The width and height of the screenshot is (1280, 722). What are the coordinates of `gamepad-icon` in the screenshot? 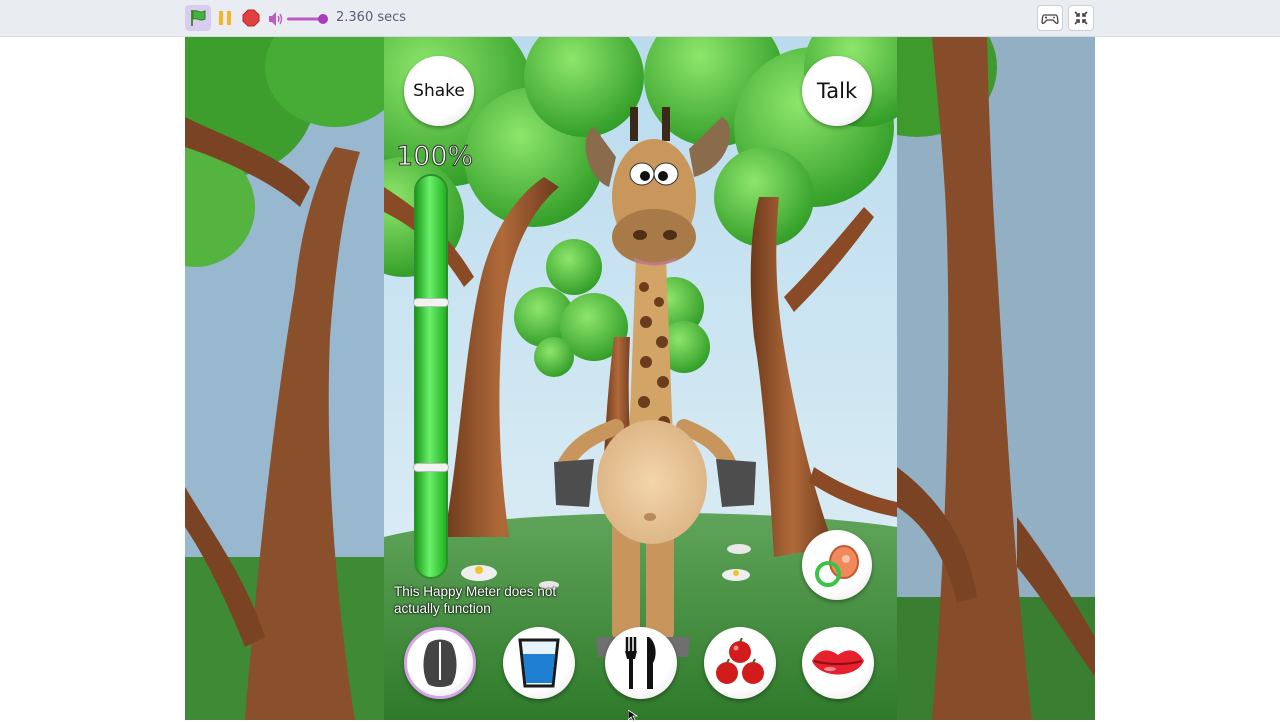 It's located at (1050, 19).